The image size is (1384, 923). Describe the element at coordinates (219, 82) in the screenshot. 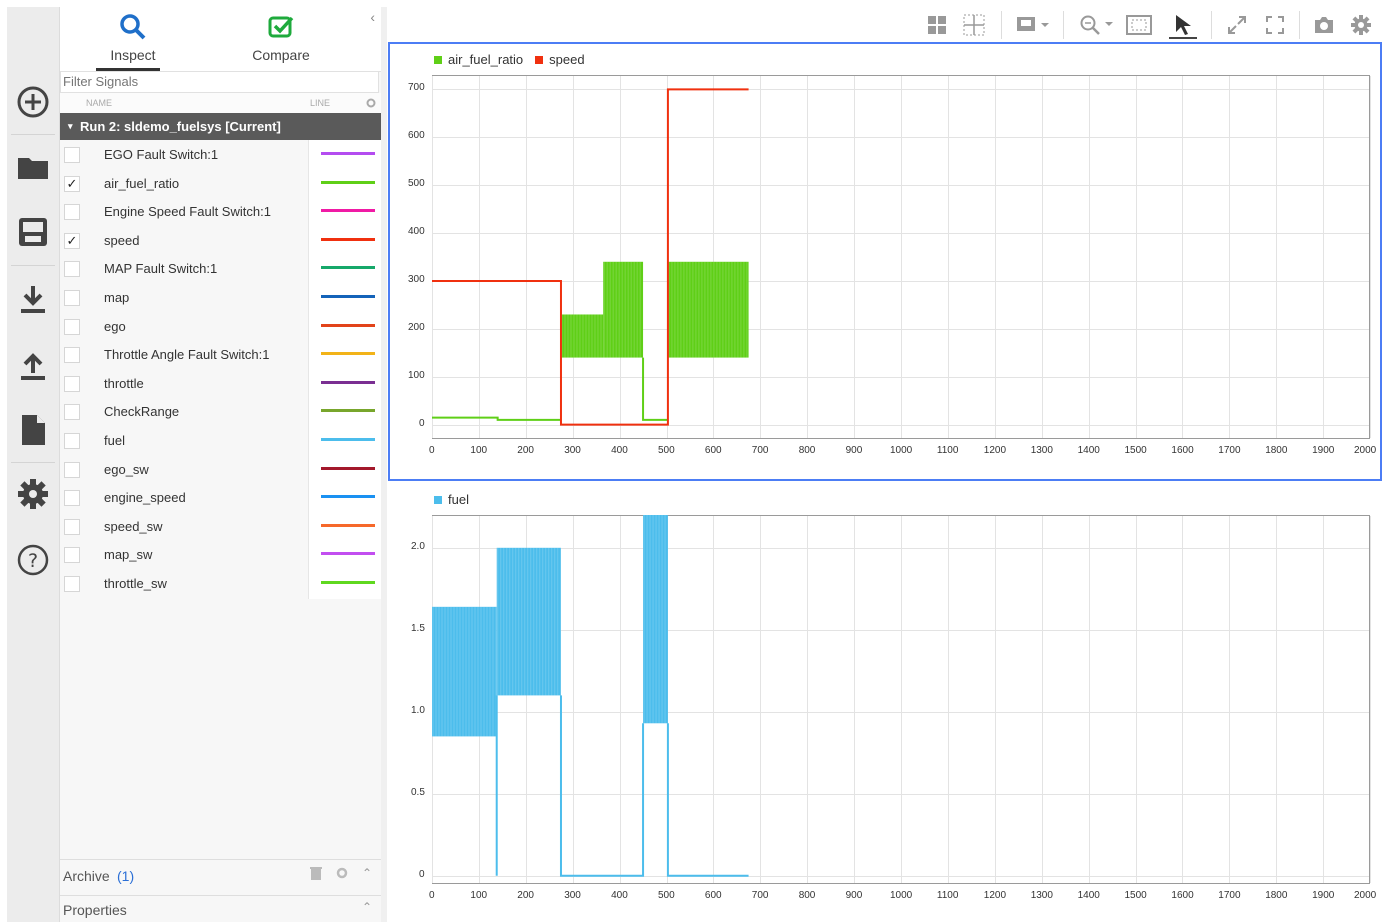

I see `filter-signals-input` at that location.